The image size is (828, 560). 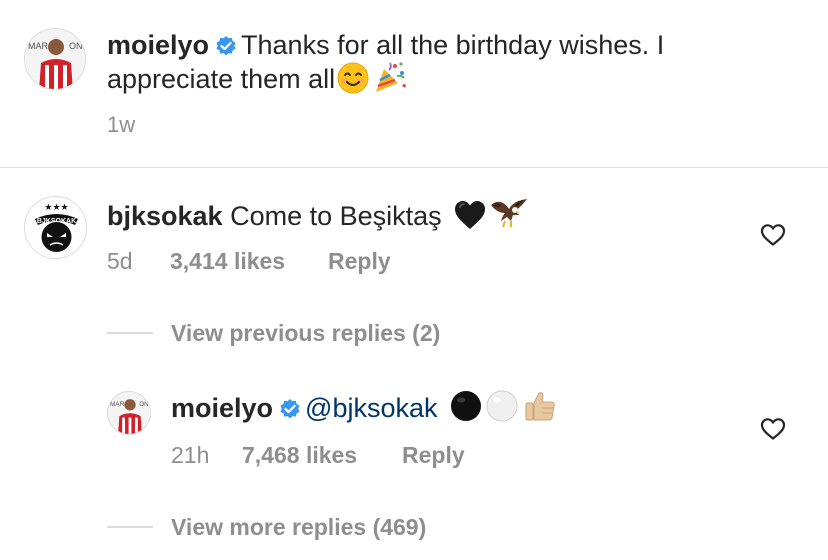 I want to click on white-circle-emoji, so click(x=502, y=411).